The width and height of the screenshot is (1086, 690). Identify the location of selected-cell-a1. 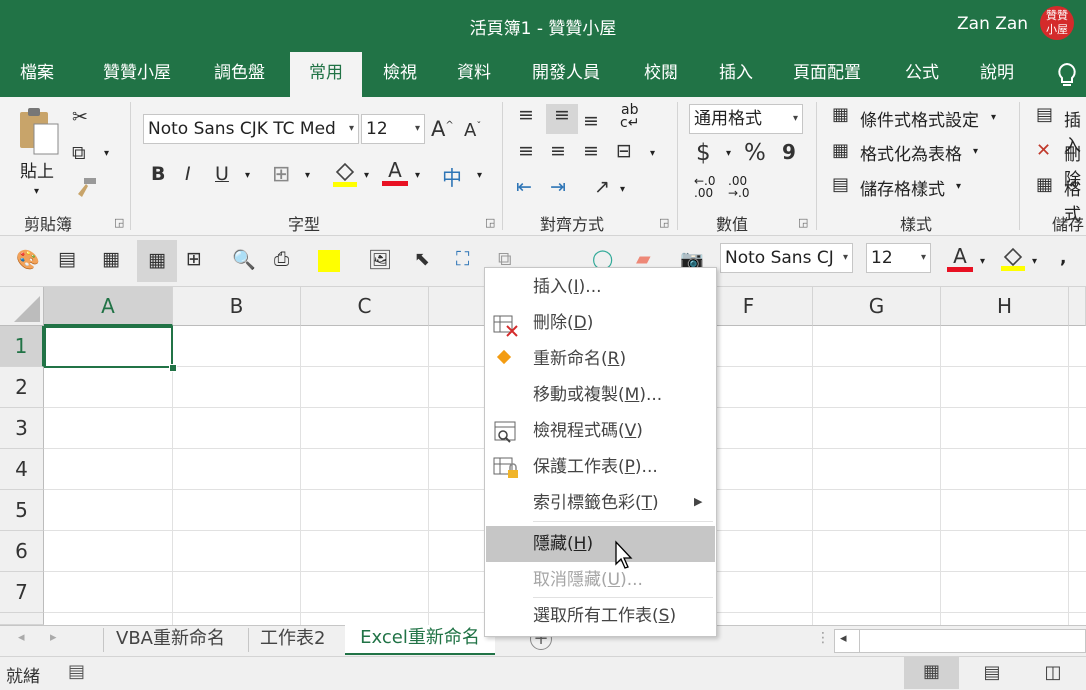
(108, 347).